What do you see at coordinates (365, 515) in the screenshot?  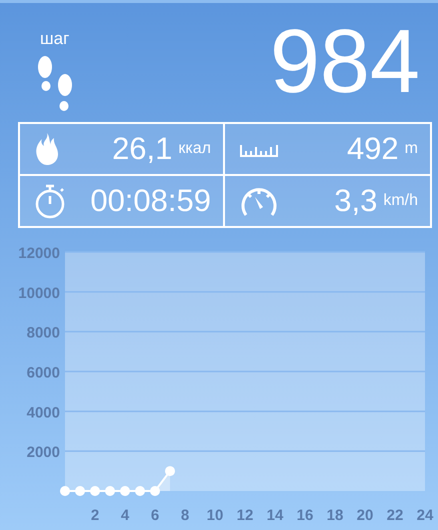 I see `x-axis-label: 20` at bounding box center [365, 515].